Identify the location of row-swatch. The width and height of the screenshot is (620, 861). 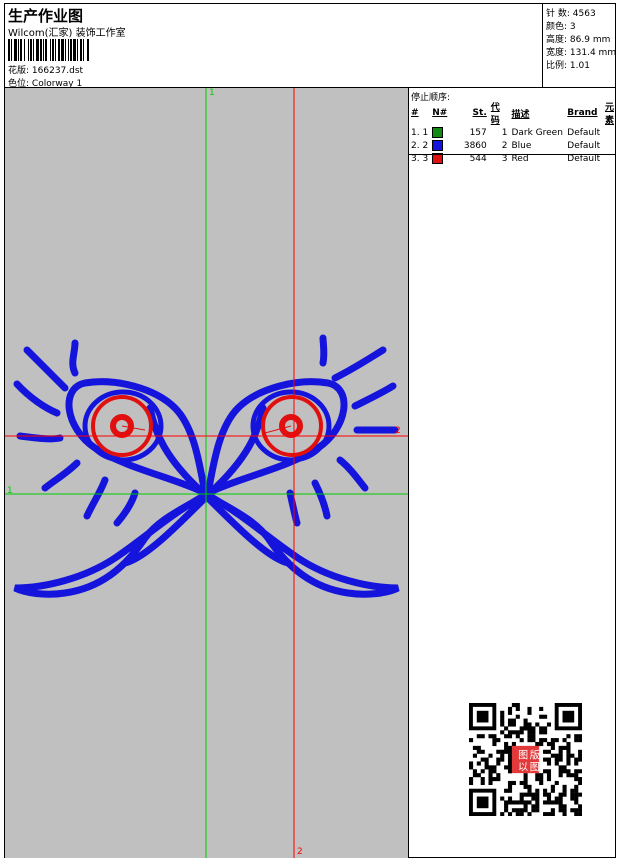
(443, 145).